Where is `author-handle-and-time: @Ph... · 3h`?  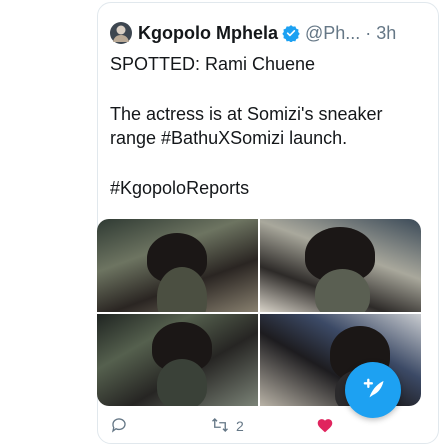
author-handle-and-time: @Ph... · 3h is located at coordinates (350, 33).